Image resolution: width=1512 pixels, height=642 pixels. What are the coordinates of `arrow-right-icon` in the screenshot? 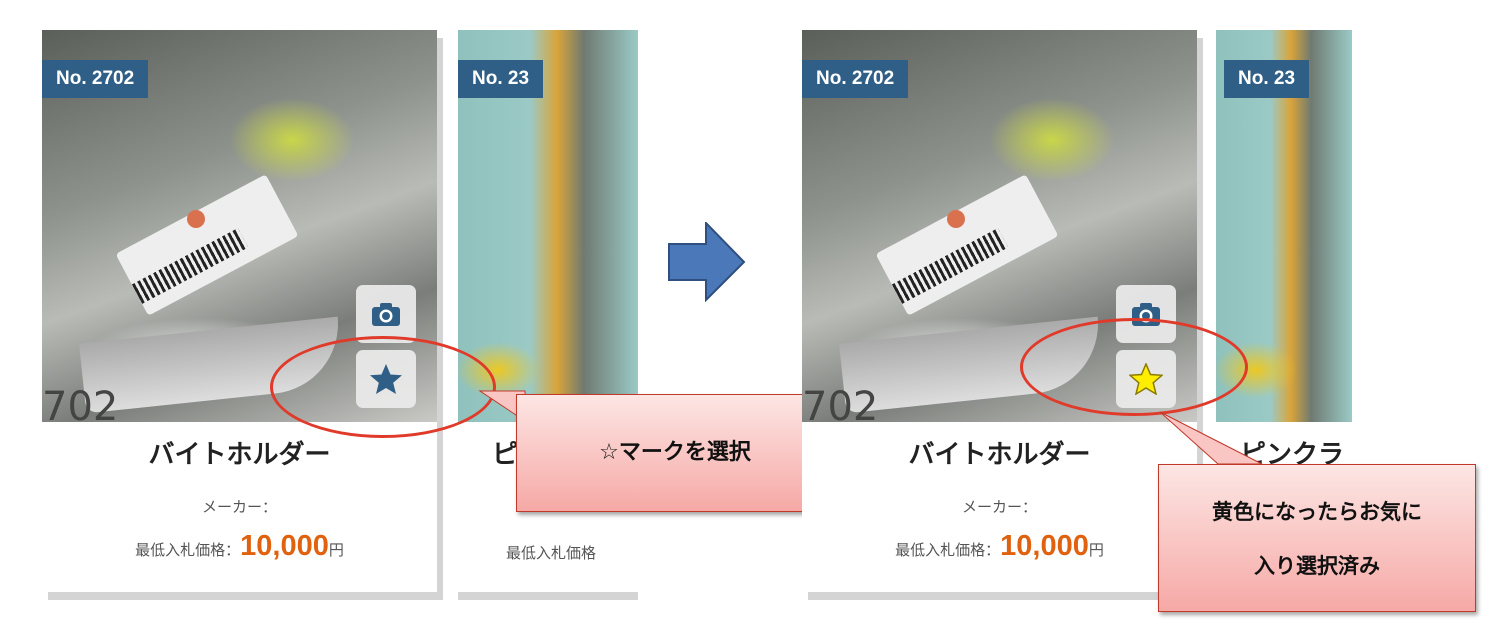 It's located at (707, 262).